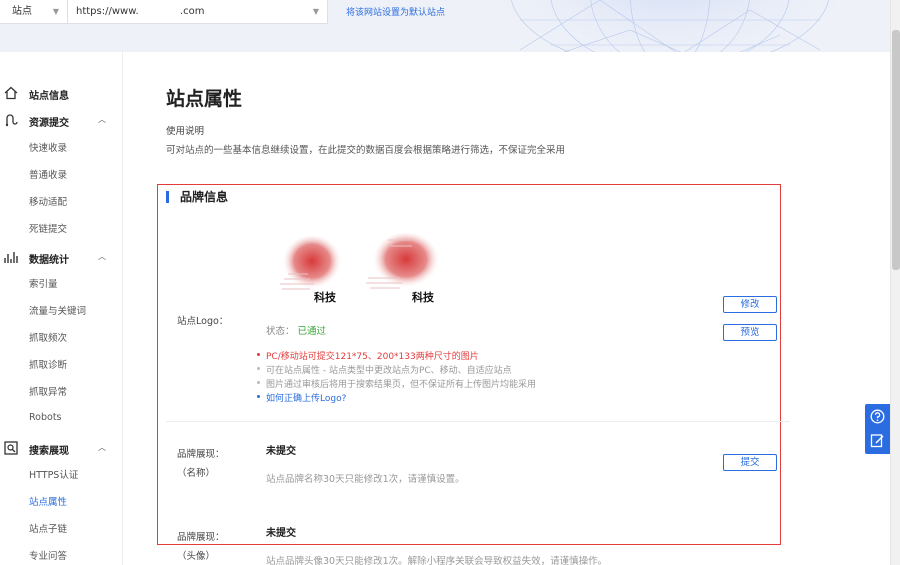  What do you see at coordinates (22, 11) in the screenshot?
I see `site-type-select-value: 站点` at bounding box center [22, 11].